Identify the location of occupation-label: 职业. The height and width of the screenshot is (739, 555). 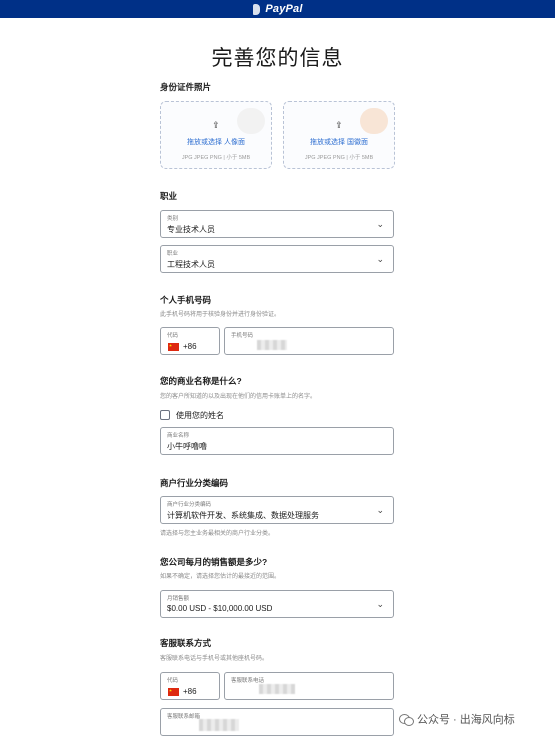
(169, 196).